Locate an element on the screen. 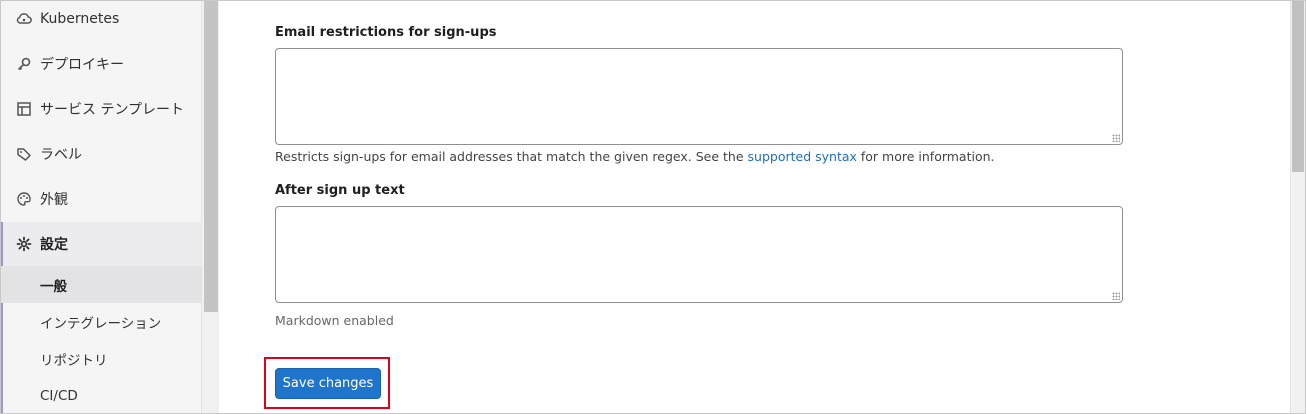 Image resolution: width=1306 pixels, height=414 pixels. sidebar-subitem-label: リポジトリ is located at coordinates (74, 360).